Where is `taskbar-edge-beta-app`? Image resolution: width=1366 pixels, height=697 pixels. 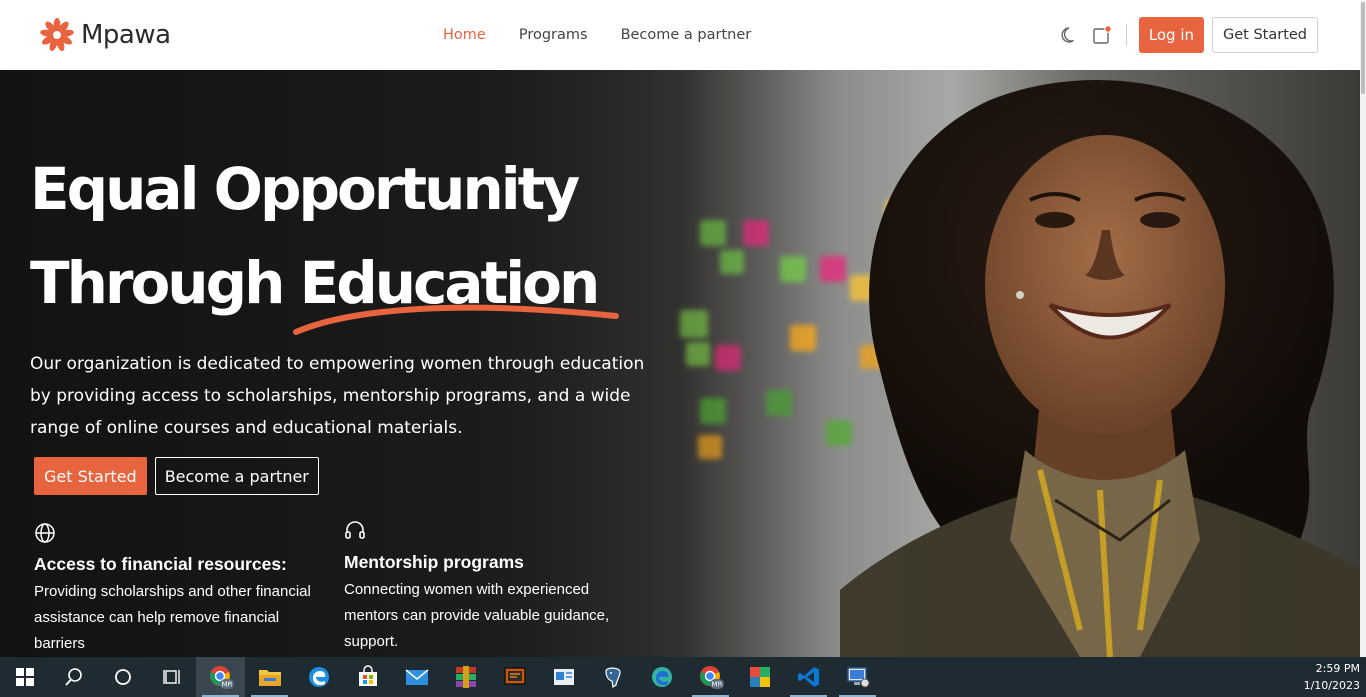 taskbar-edge-beta-app is located at coordinates (661, 677).